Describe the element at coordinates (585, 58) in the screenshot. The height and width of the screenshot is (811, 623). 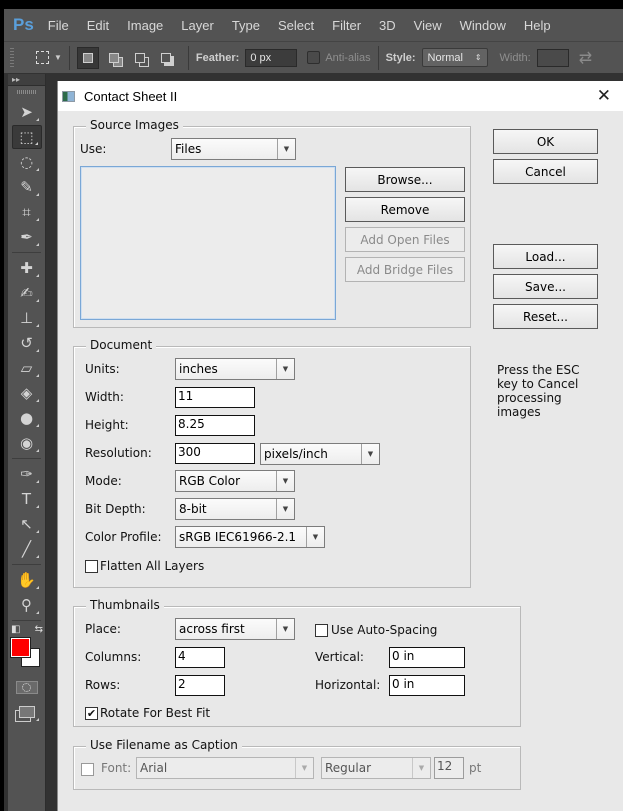
I see `swap-width-height-icon: ⇄` at that location.